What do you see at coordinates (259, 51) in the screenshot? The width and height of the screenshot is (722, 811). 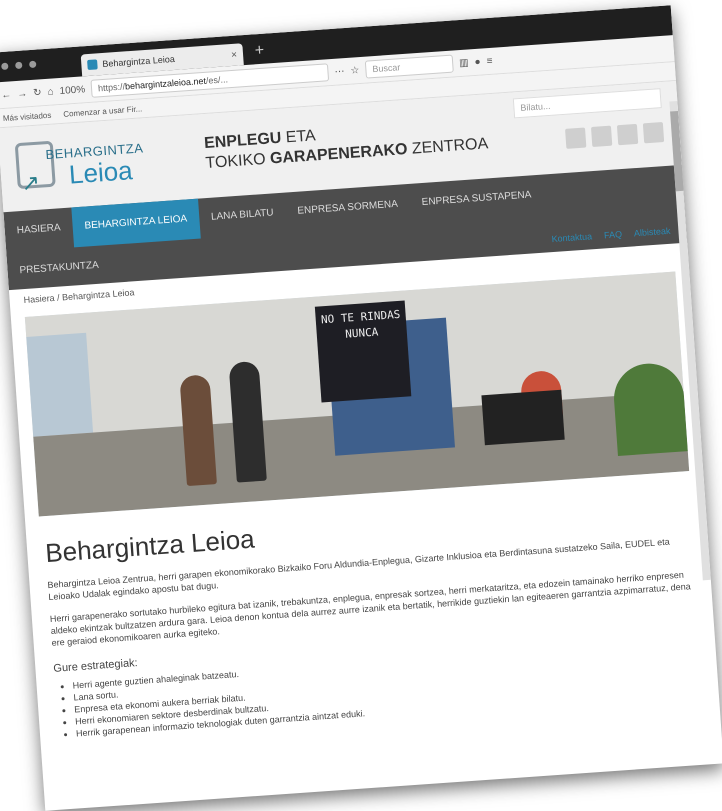 I see `new-tab-button: +` at bounding box center [259, 51].